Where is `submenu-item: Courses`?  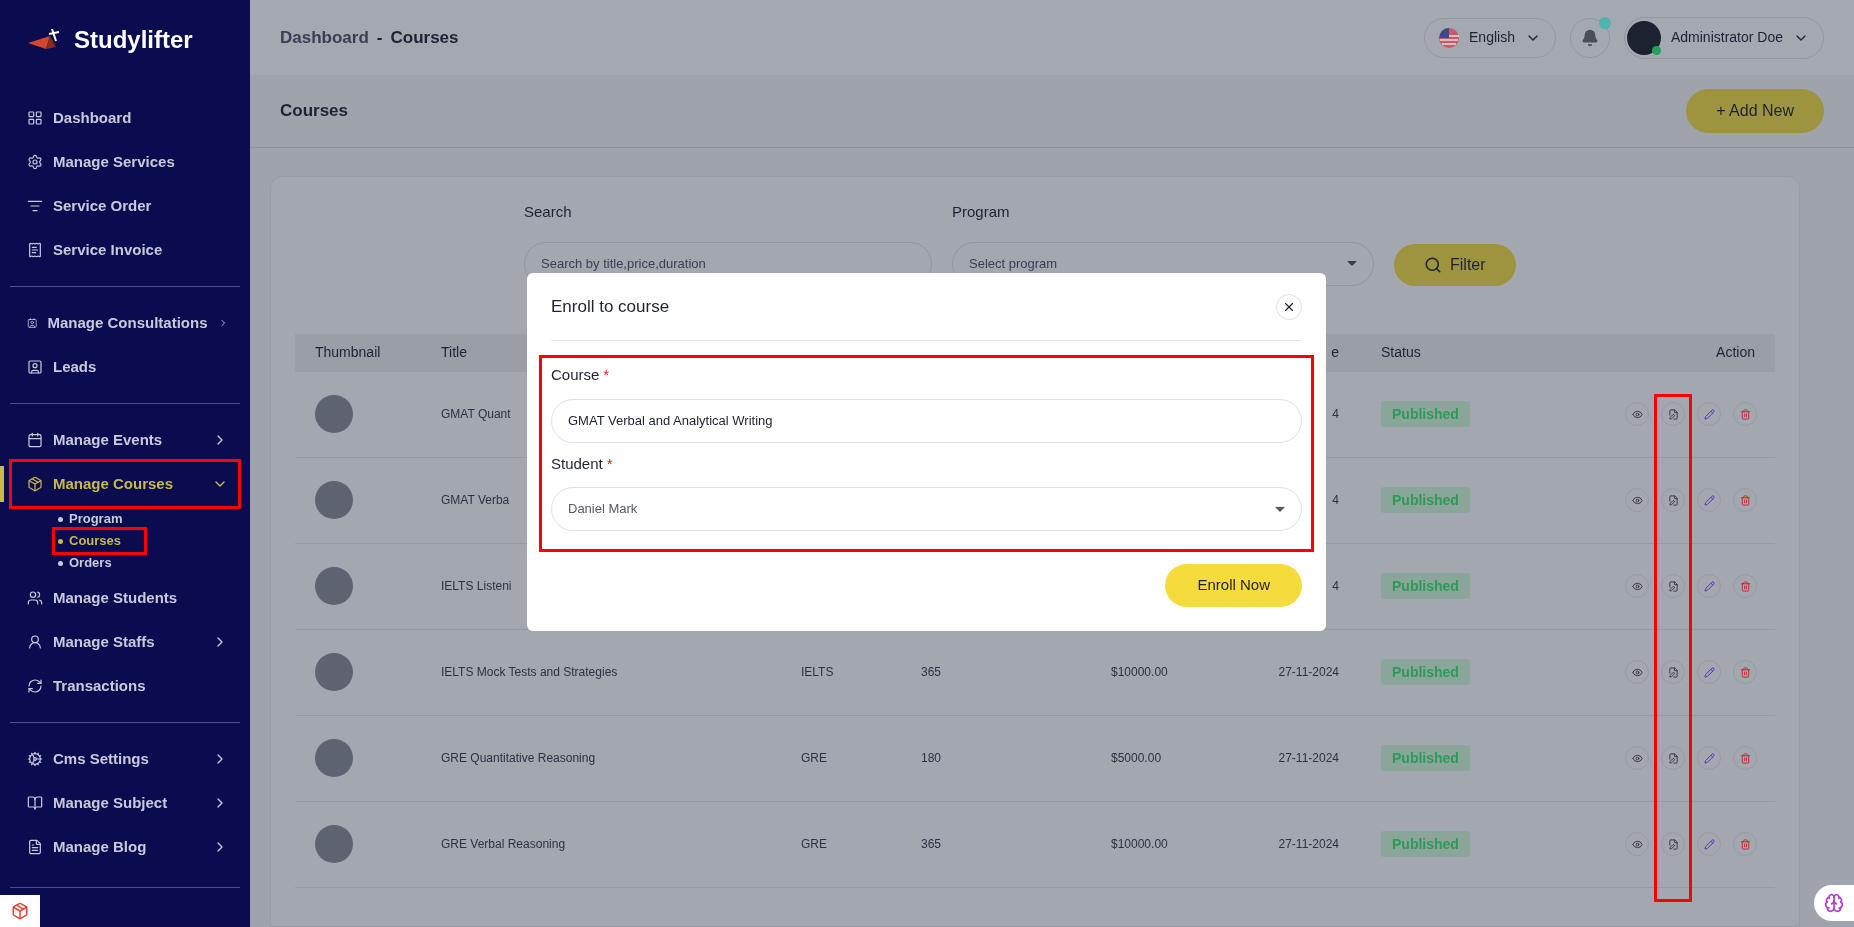
submenu-item: Courses is located at coordinates (100, 541).